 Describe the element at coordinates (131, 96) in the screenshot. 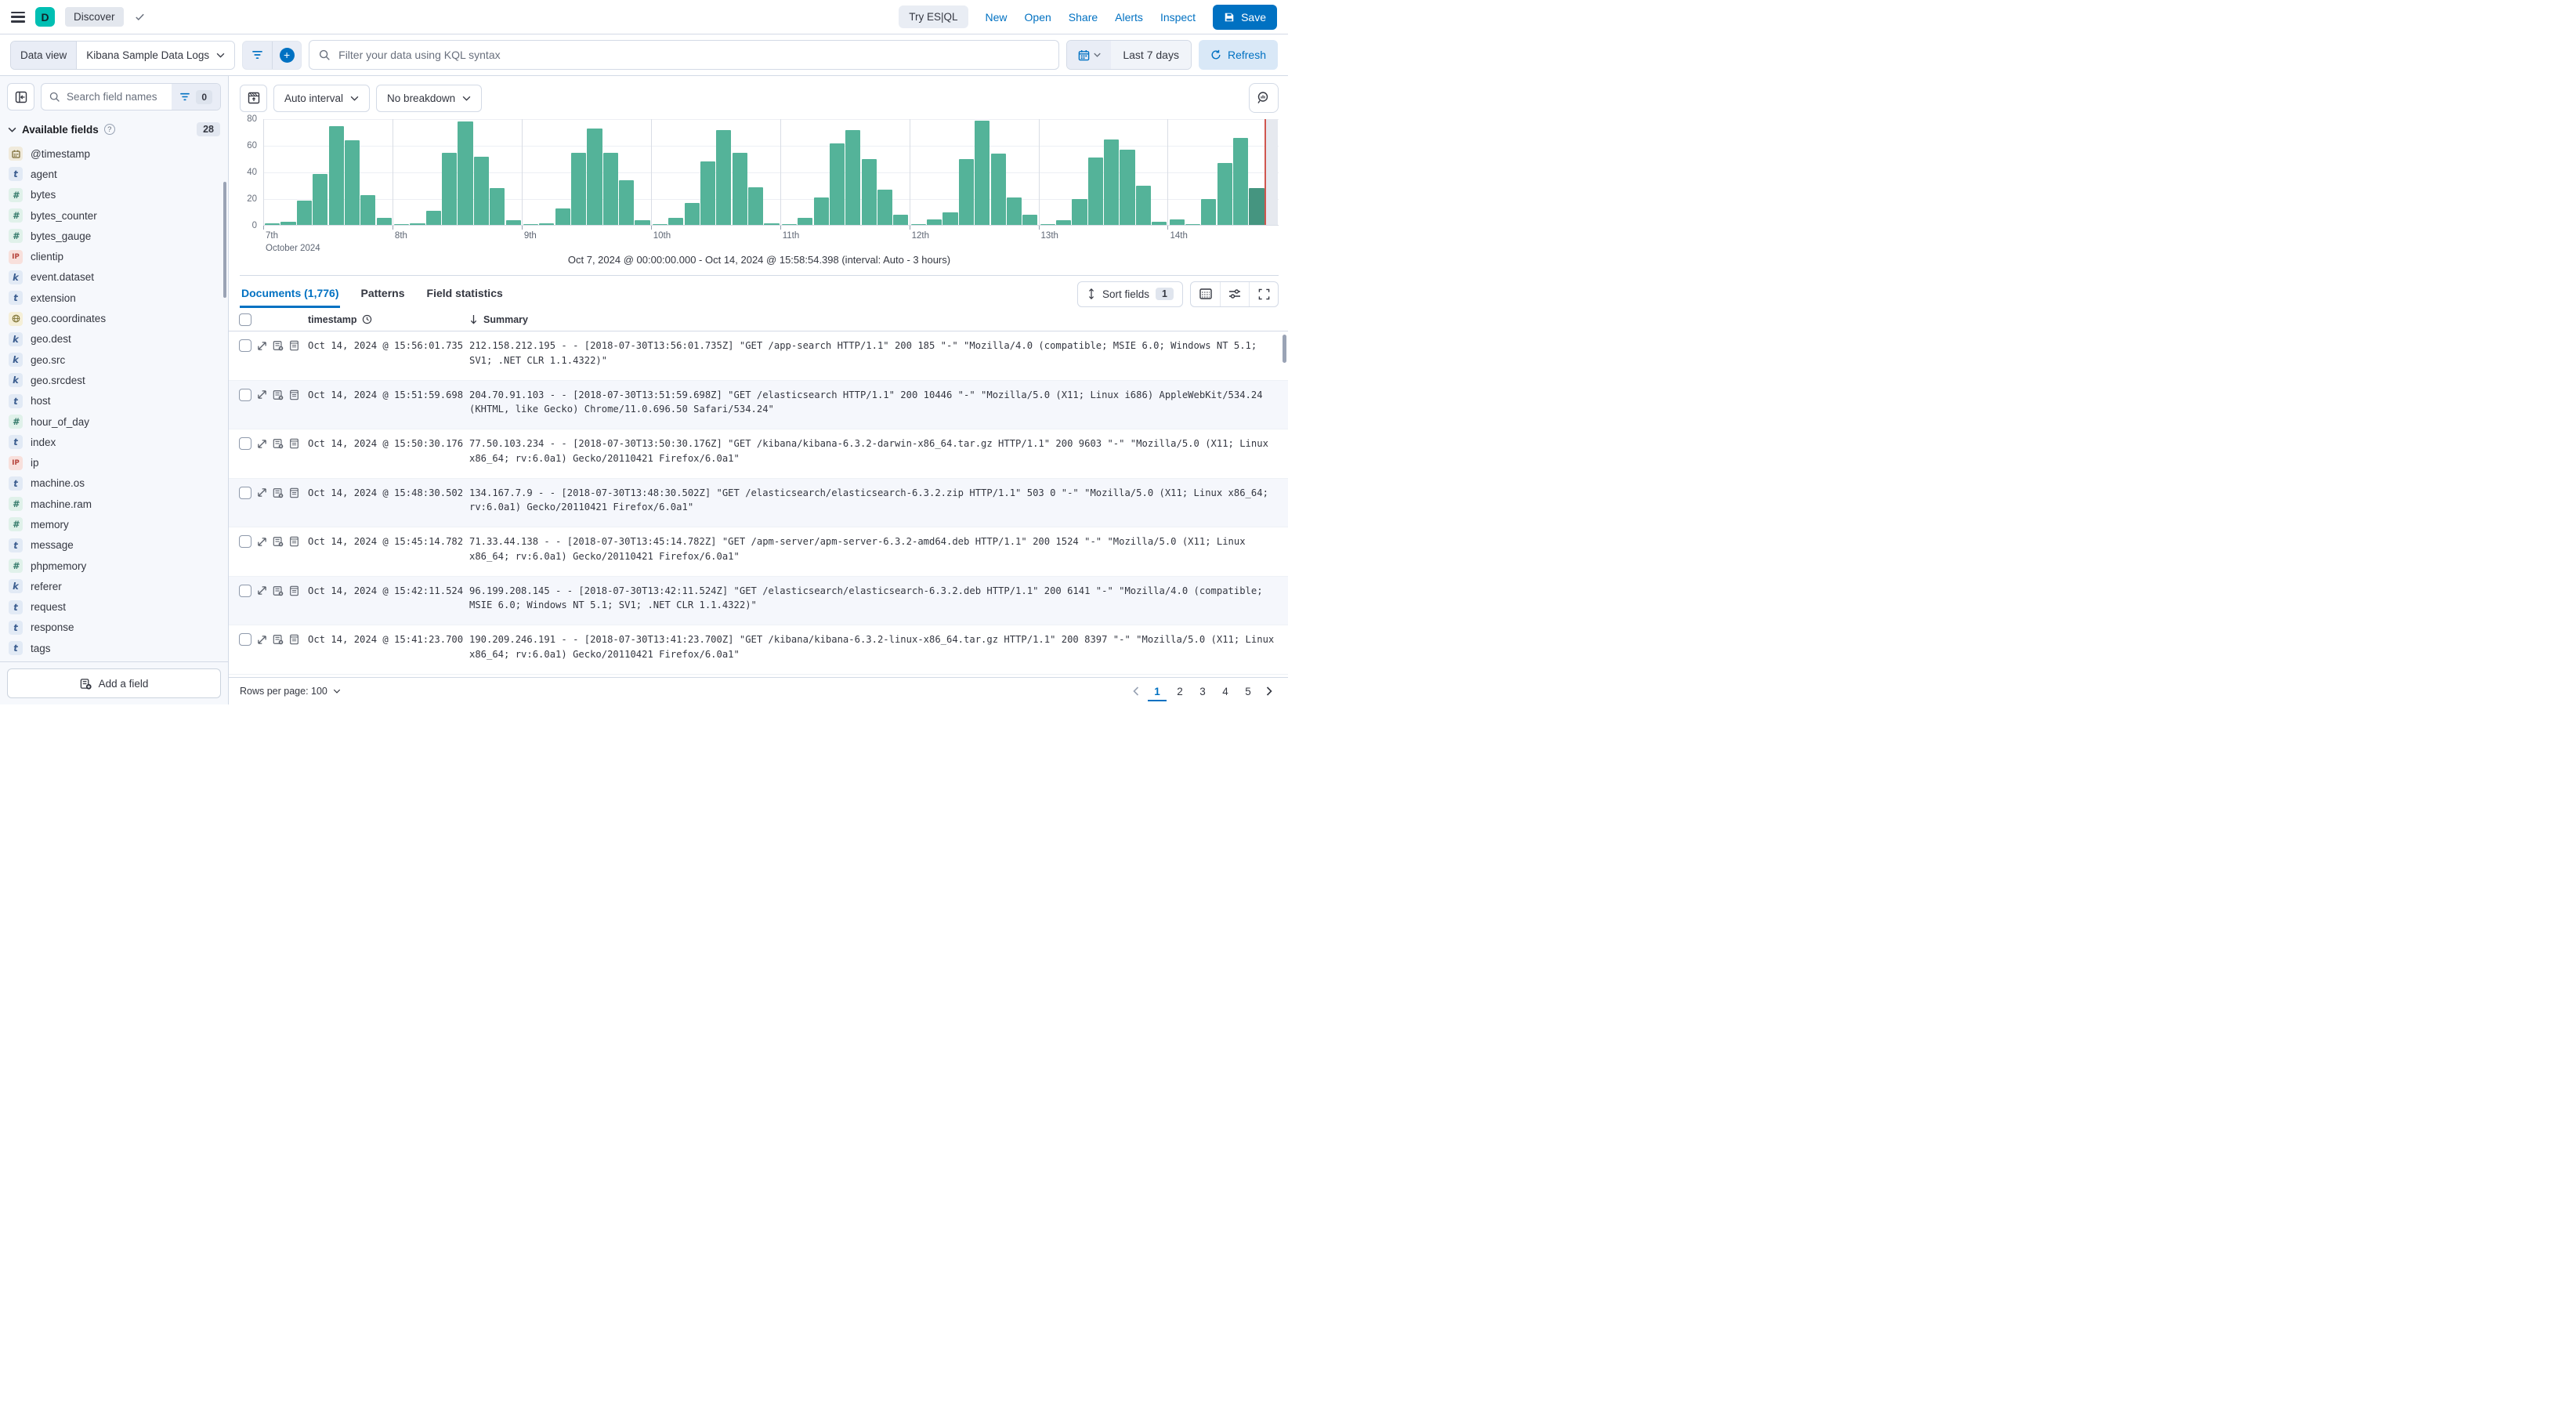

I see `field-search-input: Search field names 0` at that location.